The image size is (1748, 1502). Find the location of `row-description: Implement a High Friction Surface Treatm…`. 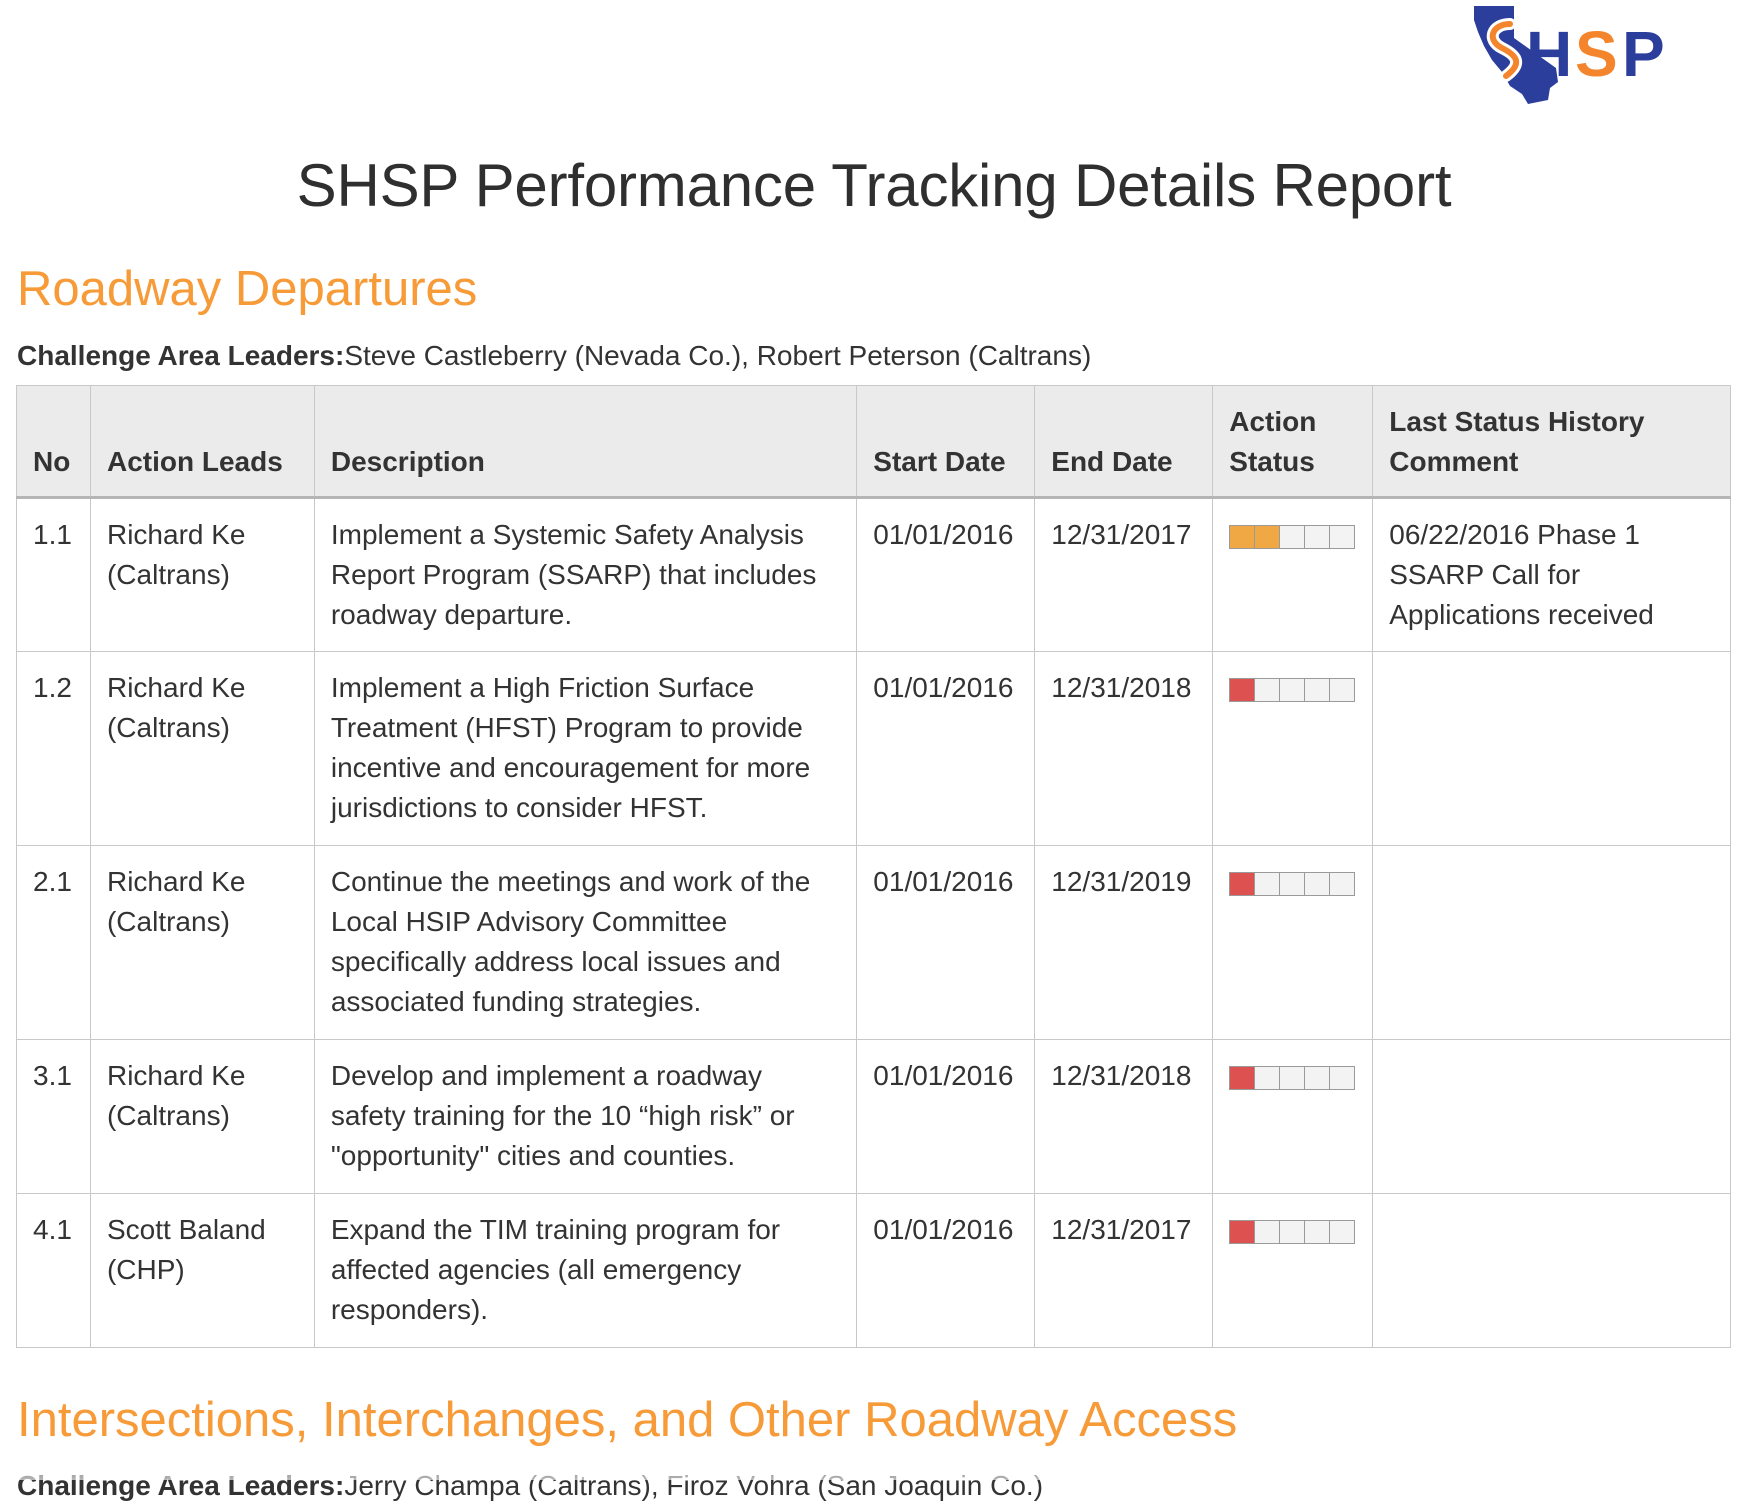

row-description: Implement a High Friction Surface Treatm… is located at coordinates (585, 748).